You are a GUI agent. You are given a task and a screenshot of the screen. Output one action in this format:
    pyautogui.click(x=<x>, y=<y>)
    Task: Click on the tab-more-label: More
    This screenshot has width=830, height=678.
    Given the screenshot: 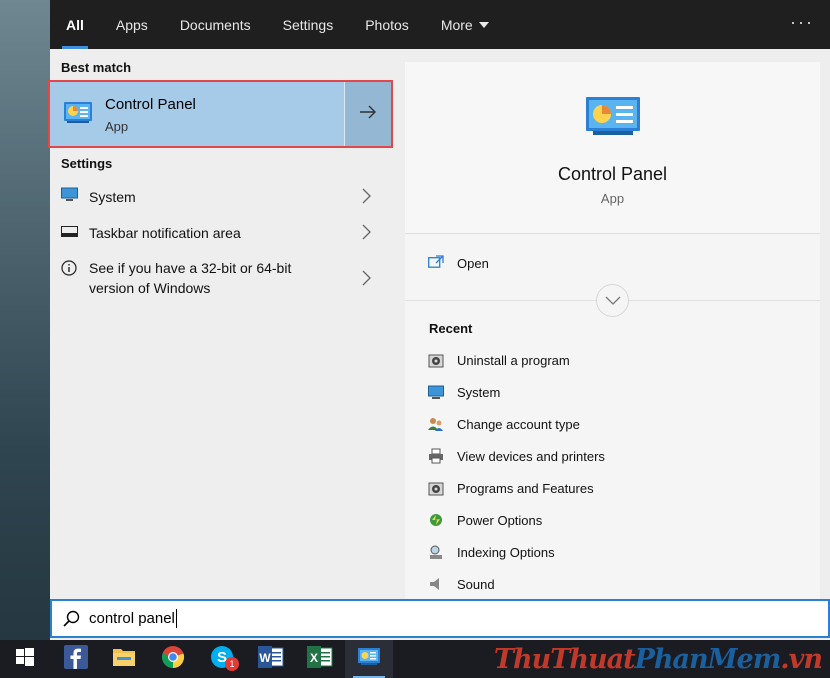 What is the action you would take?
    pyautogui.click(x=456, y=24)
    